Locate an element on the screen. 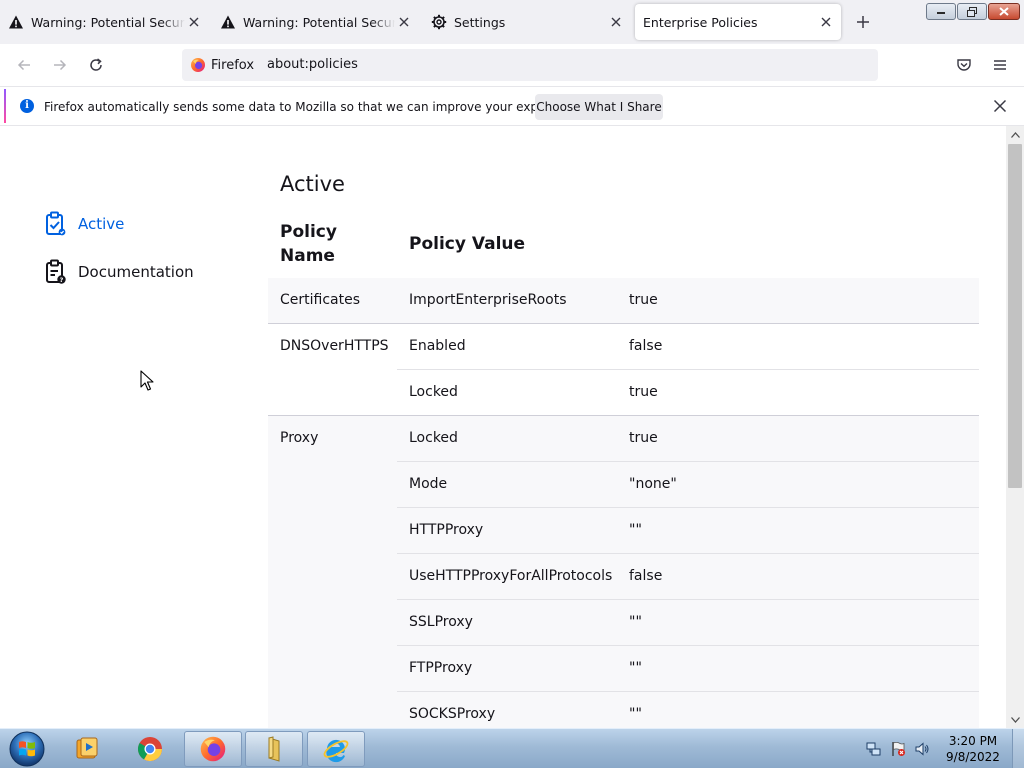 The width and height of the screenshot is (1024, 768). forward-button is located at coordinates (60, 65).